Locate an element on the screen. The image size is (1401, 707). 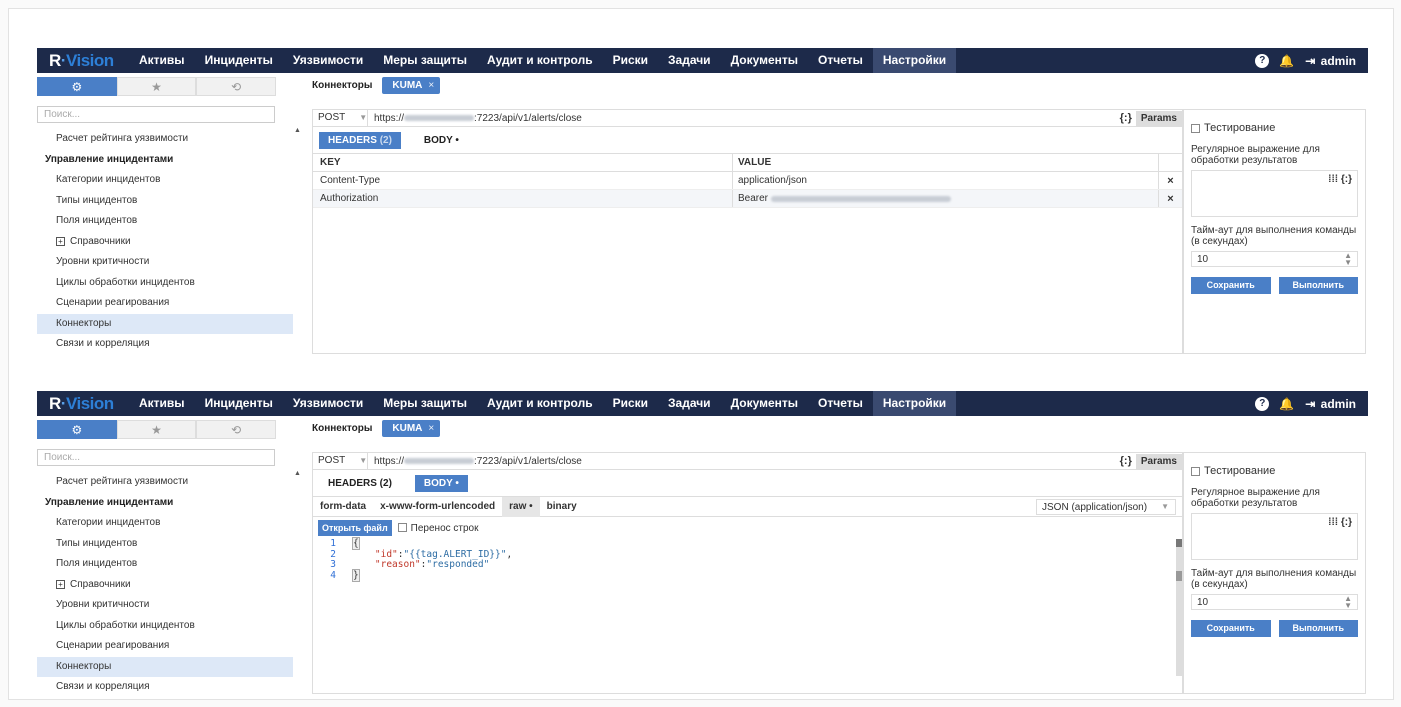
expand-icon: + is located at coordinates (60, 584).